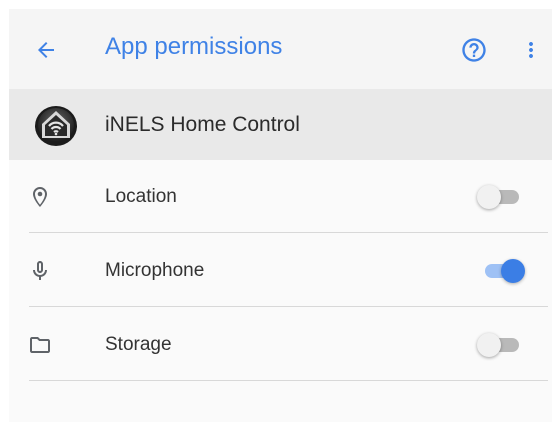  What do you see at coordinates (202, 124) in the screenshot?
I see `app-name: iNELS Home Control` at bounding box center [202, 124].